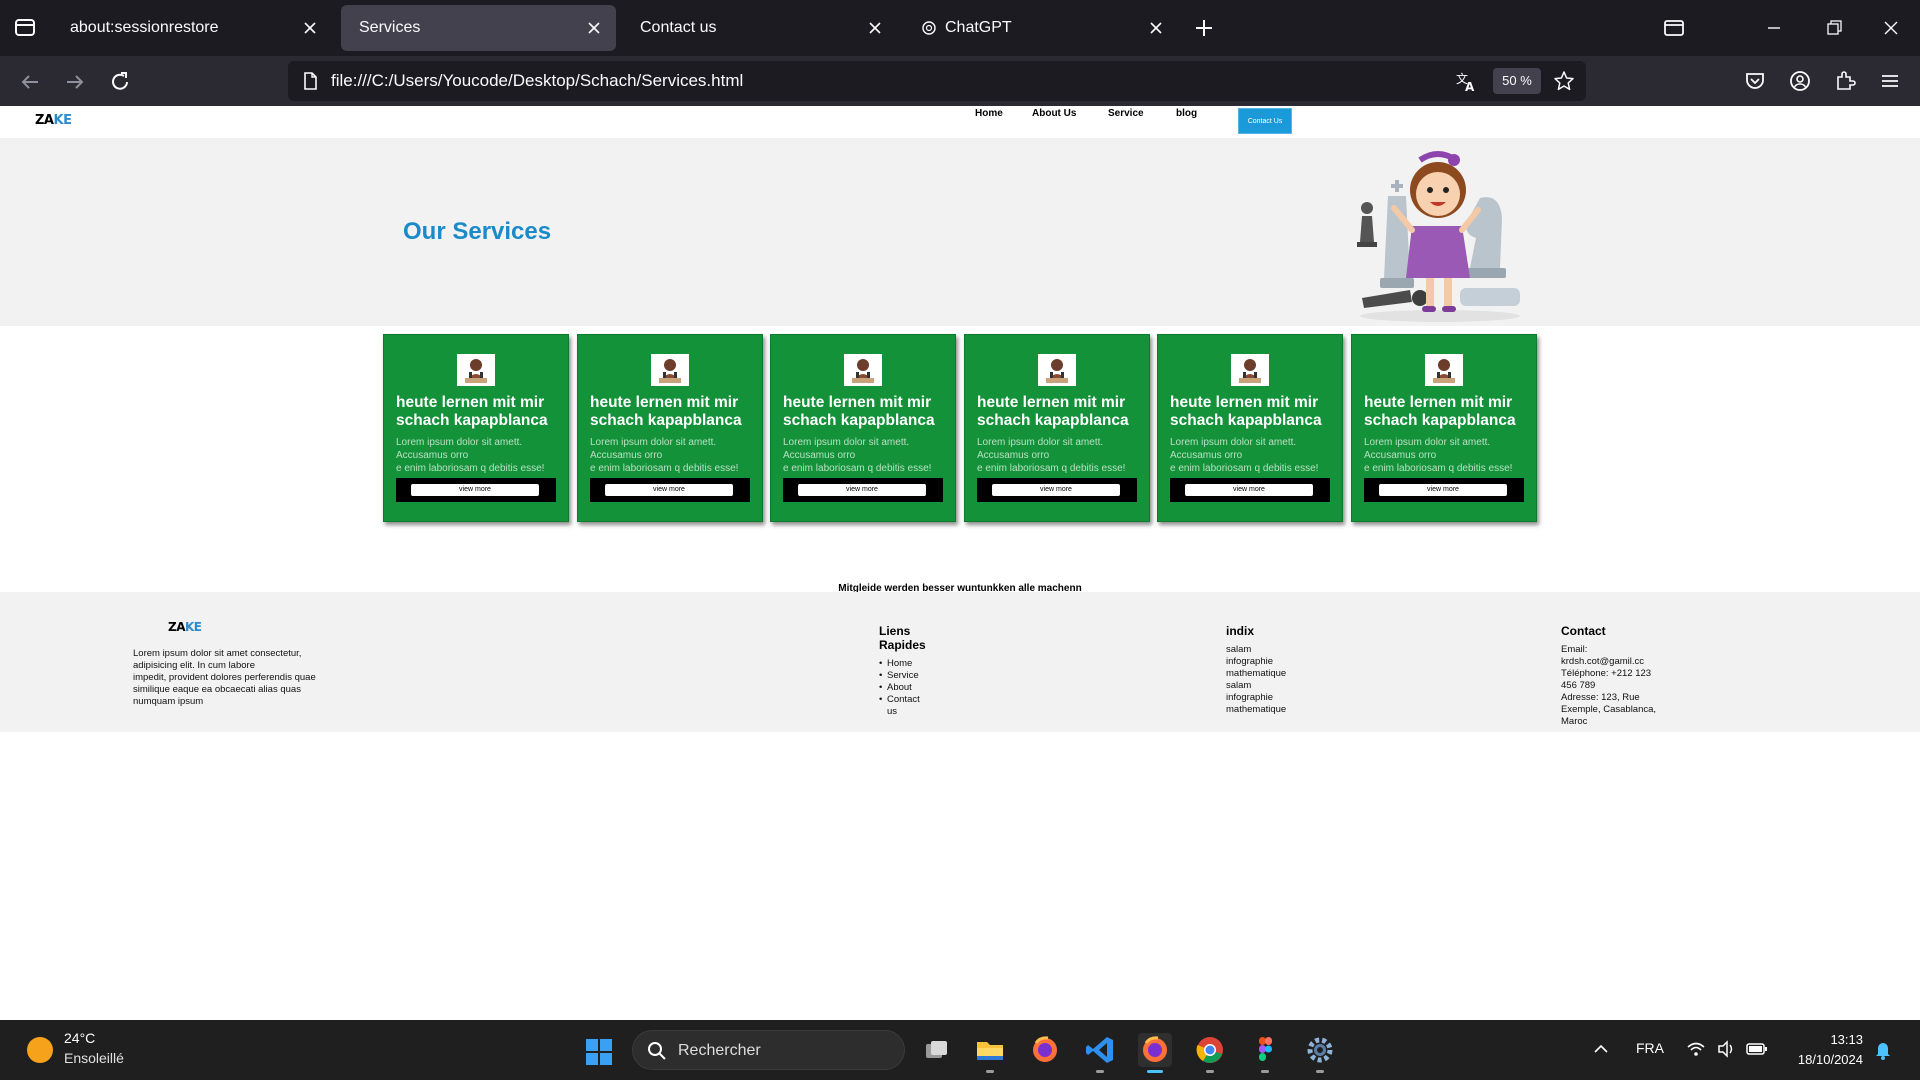  What do you see at coordinates (989, 113) in the screenshot?
I see `nav-link-home: Home` at bounding box center [989, 113].